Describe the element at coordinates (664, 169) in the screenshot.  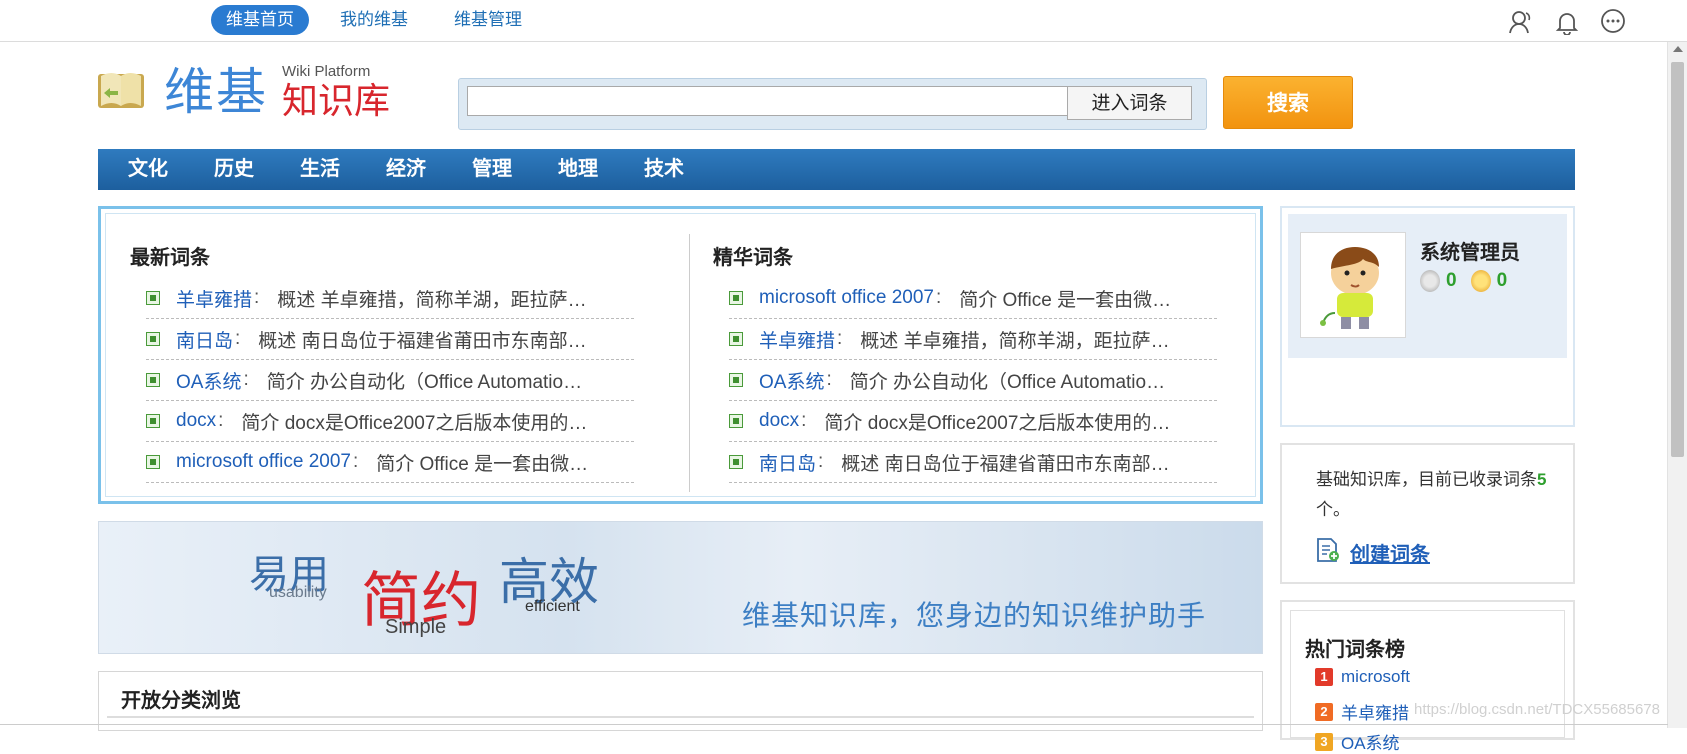
I see `category-technology: 技术` at that location.